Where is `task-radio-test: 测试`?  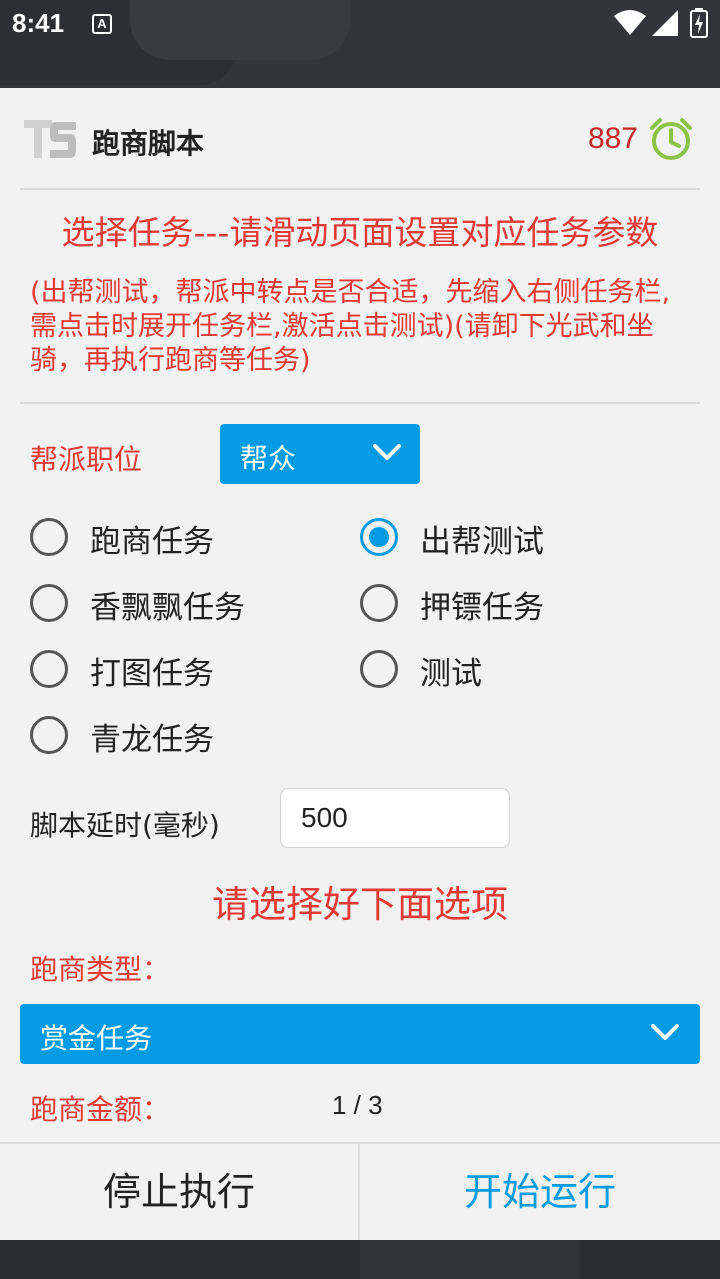
task-radio-test: 测试 is located at coordinates (510, 669).